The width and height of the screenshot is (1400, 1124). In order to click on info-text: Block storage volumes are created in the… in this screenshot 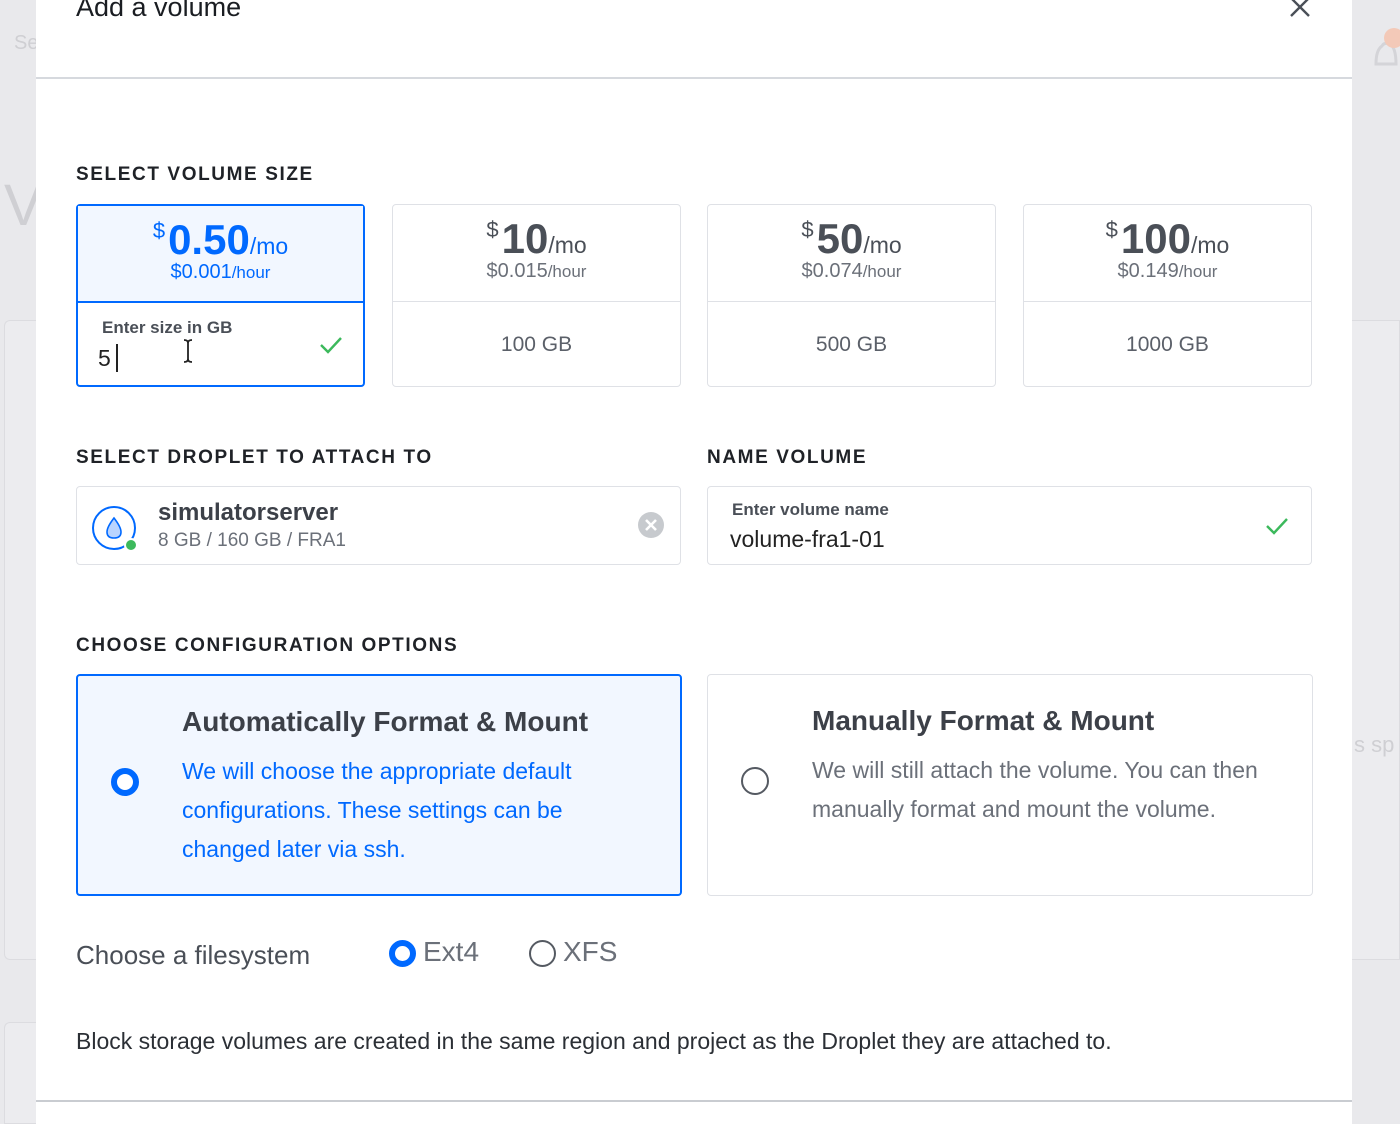, I will do `click(594, 1041)`.